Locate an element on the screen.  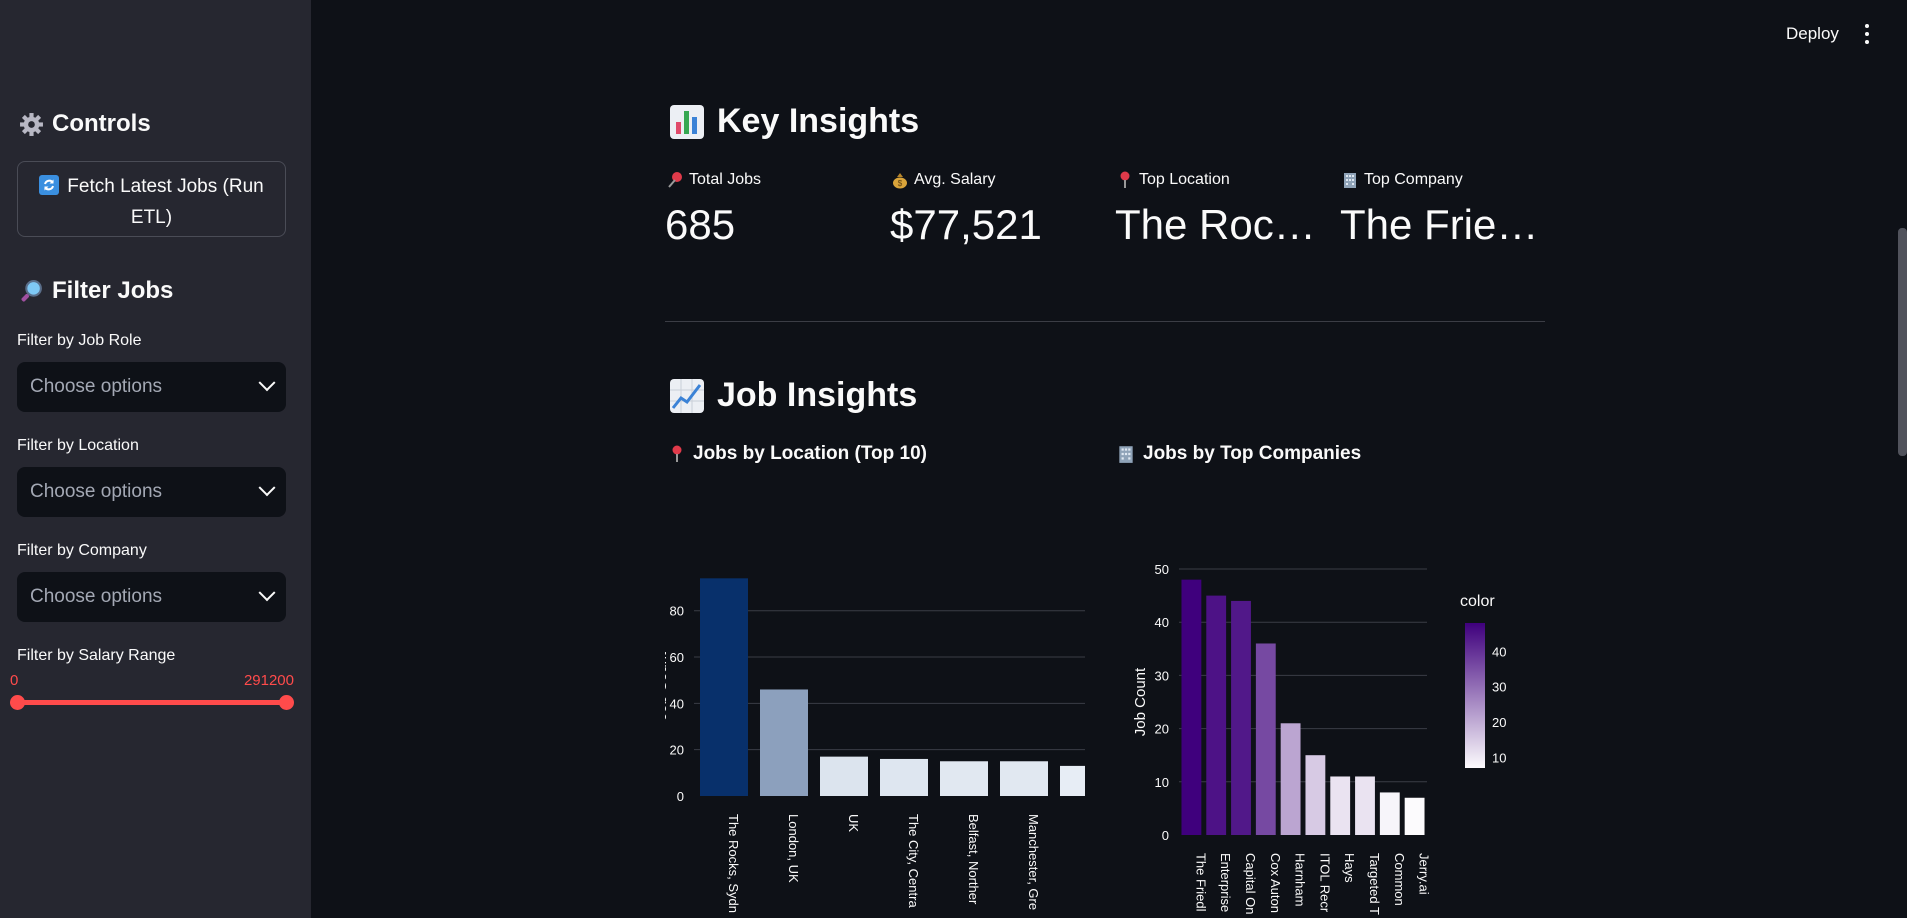
metric-top-location-label: Top Location is located at coordinates (1173, 180).